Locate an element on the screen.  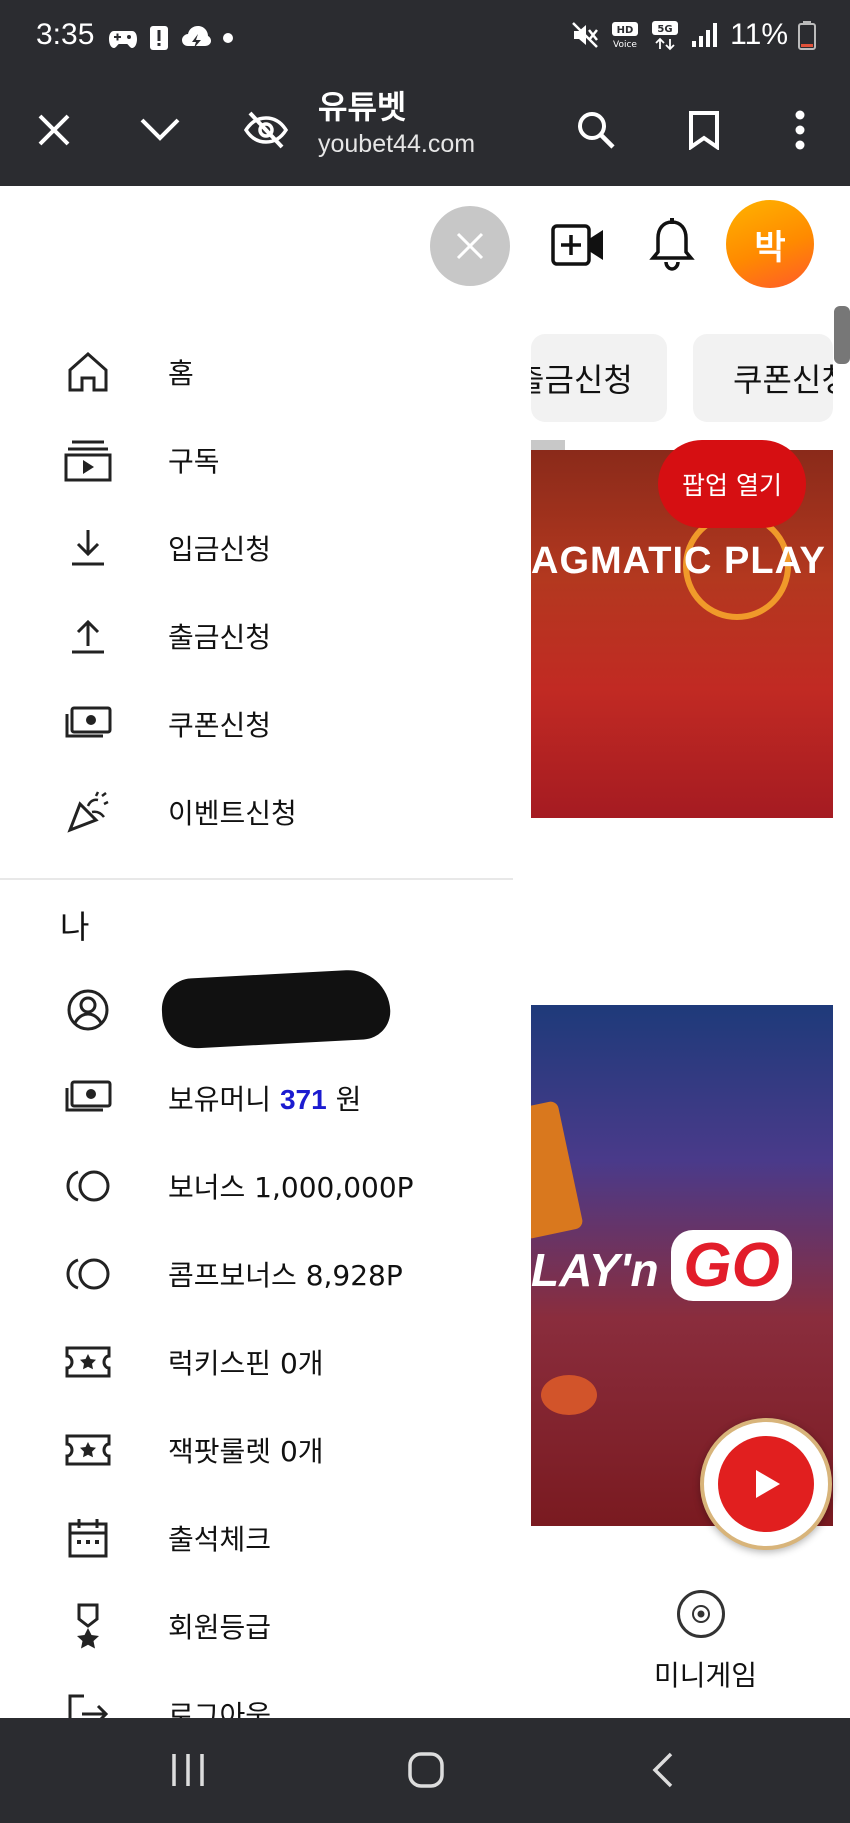
chip-withdraw: 출금신청 is located at coordinates (599, 378).